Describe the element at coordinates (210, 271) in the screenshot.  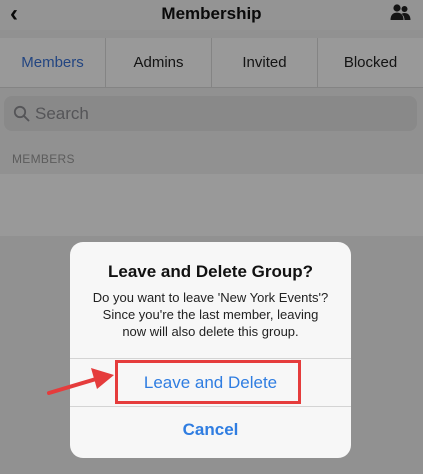
I see `dialog-title: Leave and Delete Group?` at that location.